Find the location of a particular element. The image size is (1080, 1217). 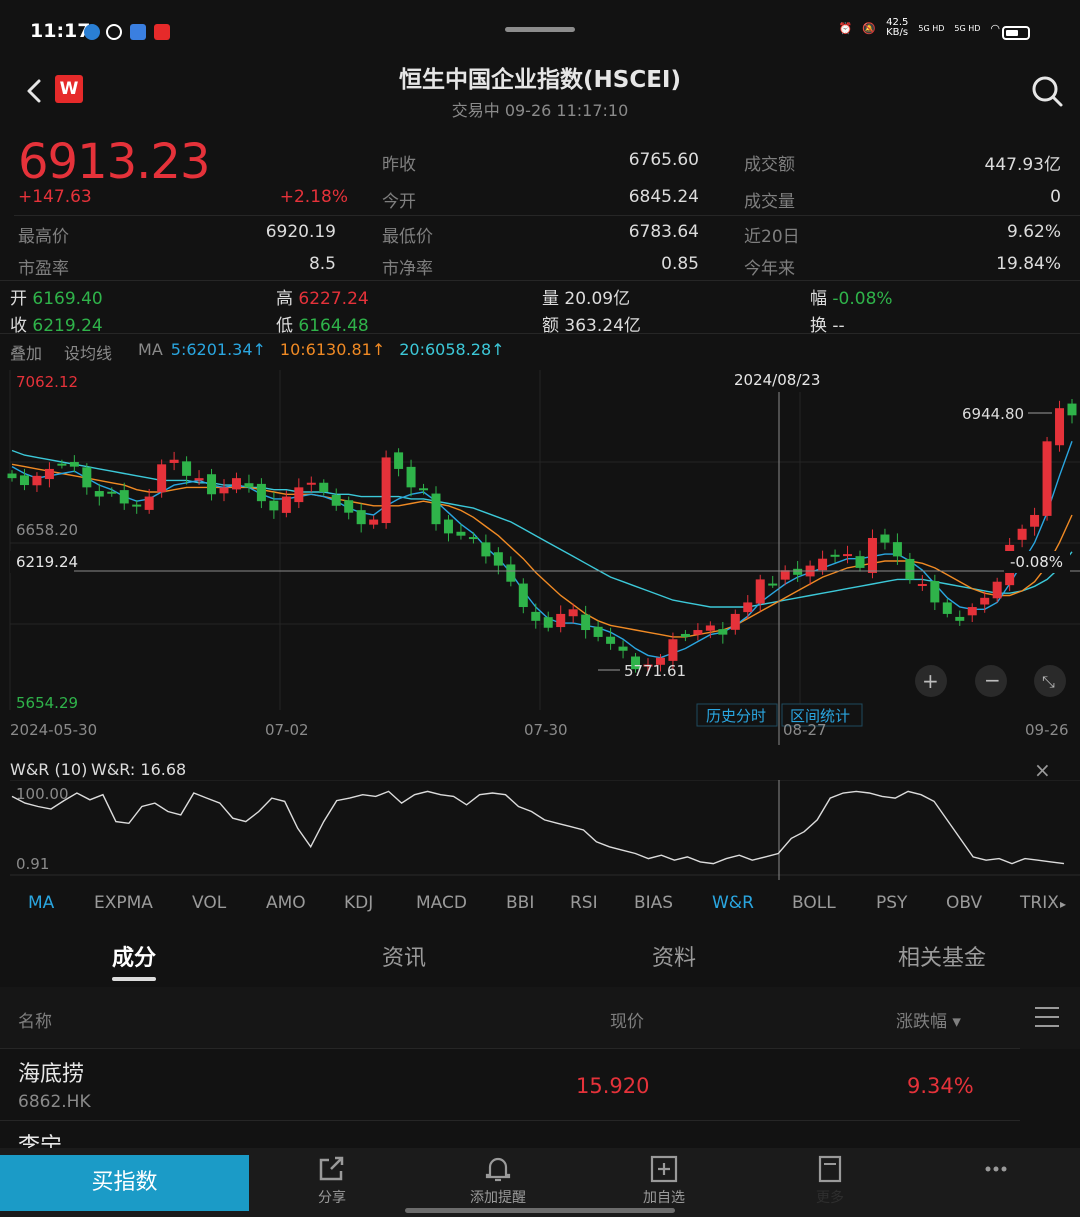

overflow-button is located at coordinates (996, 1171).